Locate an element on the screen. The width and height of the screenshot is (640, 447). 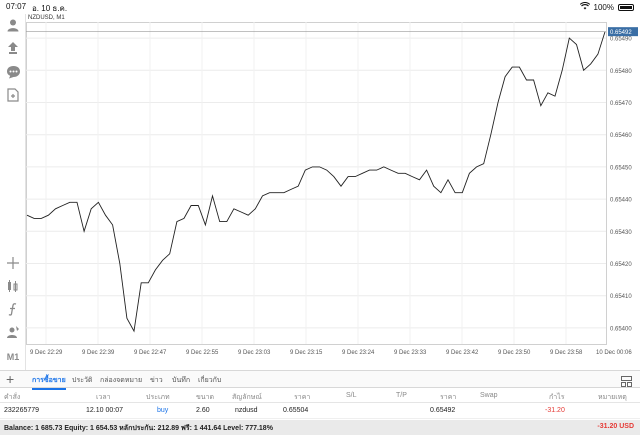
y-tick-label: 0.65460 is located at coordinates (621, 136).